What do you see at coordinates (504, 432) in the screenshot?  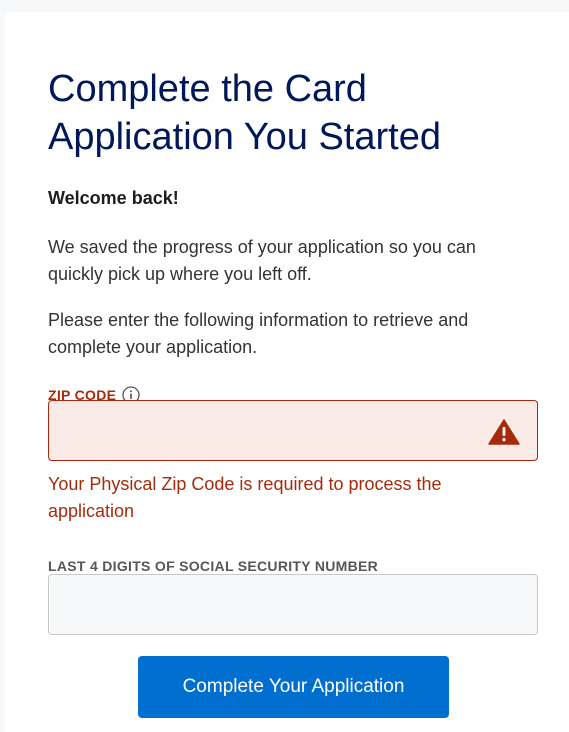 I see `warning-icon` at bounding box center [504, 432].